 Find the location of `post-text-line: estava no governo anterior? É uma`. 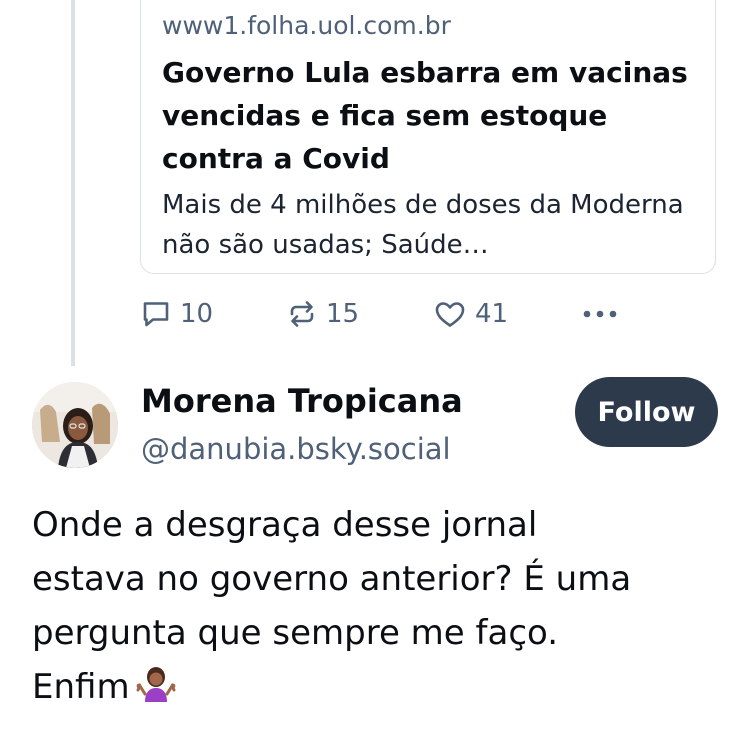

post-text-line: estava no governo anterior? É uma is located at coordinates (332, 579).